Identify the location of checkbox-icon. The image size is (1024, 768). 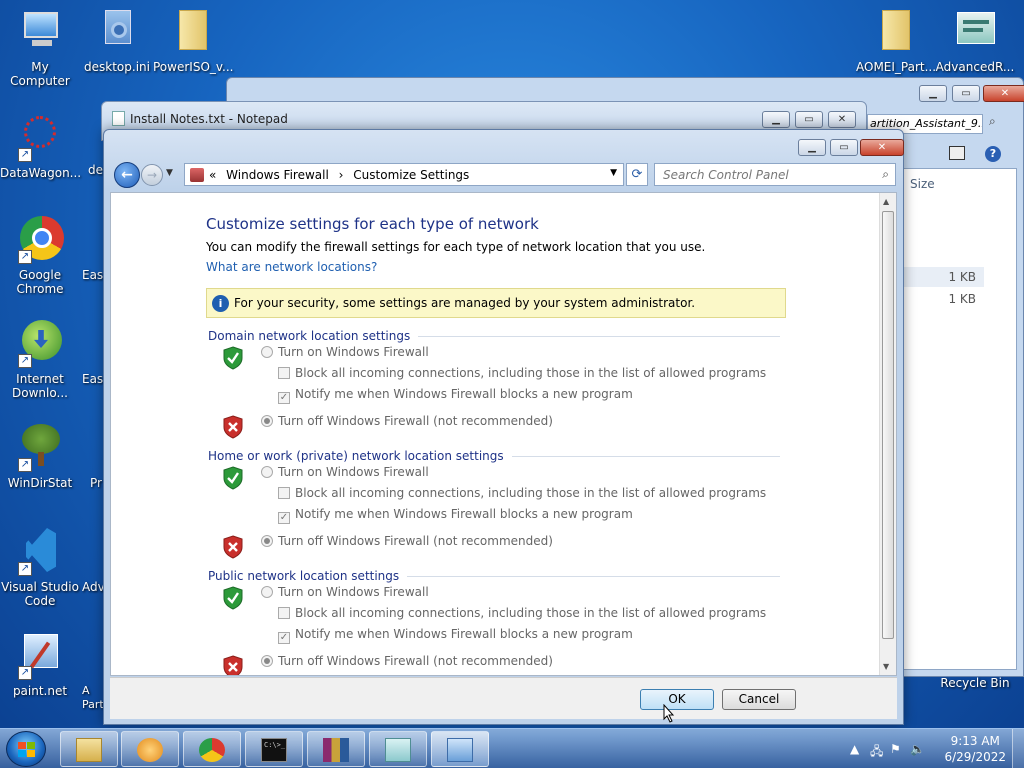
(284, 493).